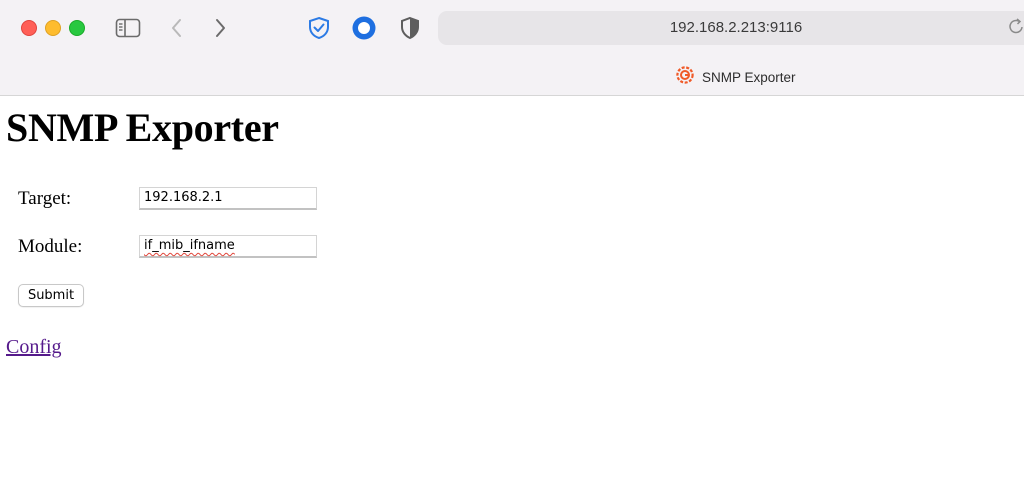 The width and height of the screenshot is (1024, 491). What do you see at coordinates (45, 198) in the screenshot?
I see `target-label: Target:` at bounding box center [45, 198].